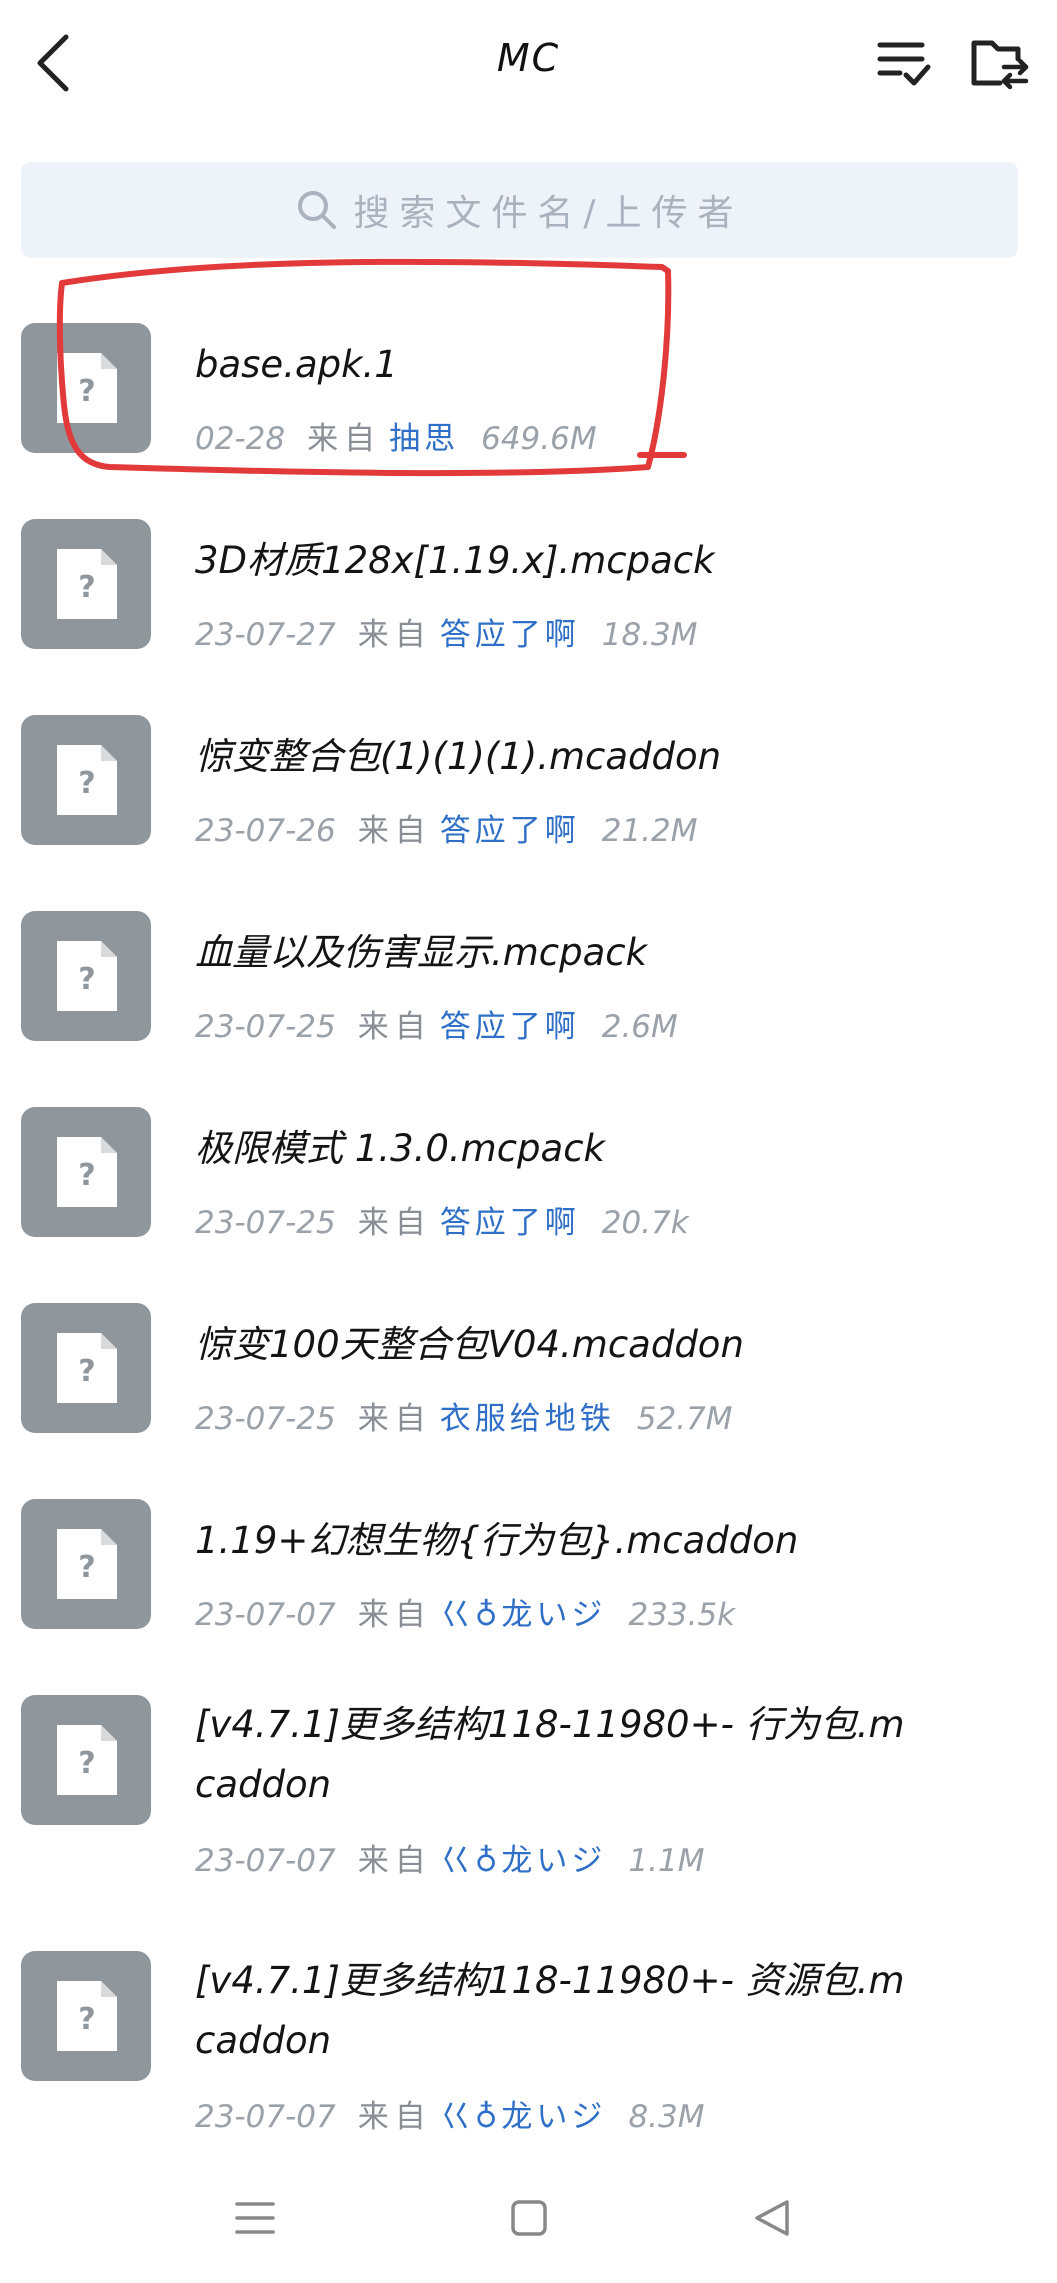 The image size is (1057, 2283). I want to click on multi-select-button, so click(904, 63).